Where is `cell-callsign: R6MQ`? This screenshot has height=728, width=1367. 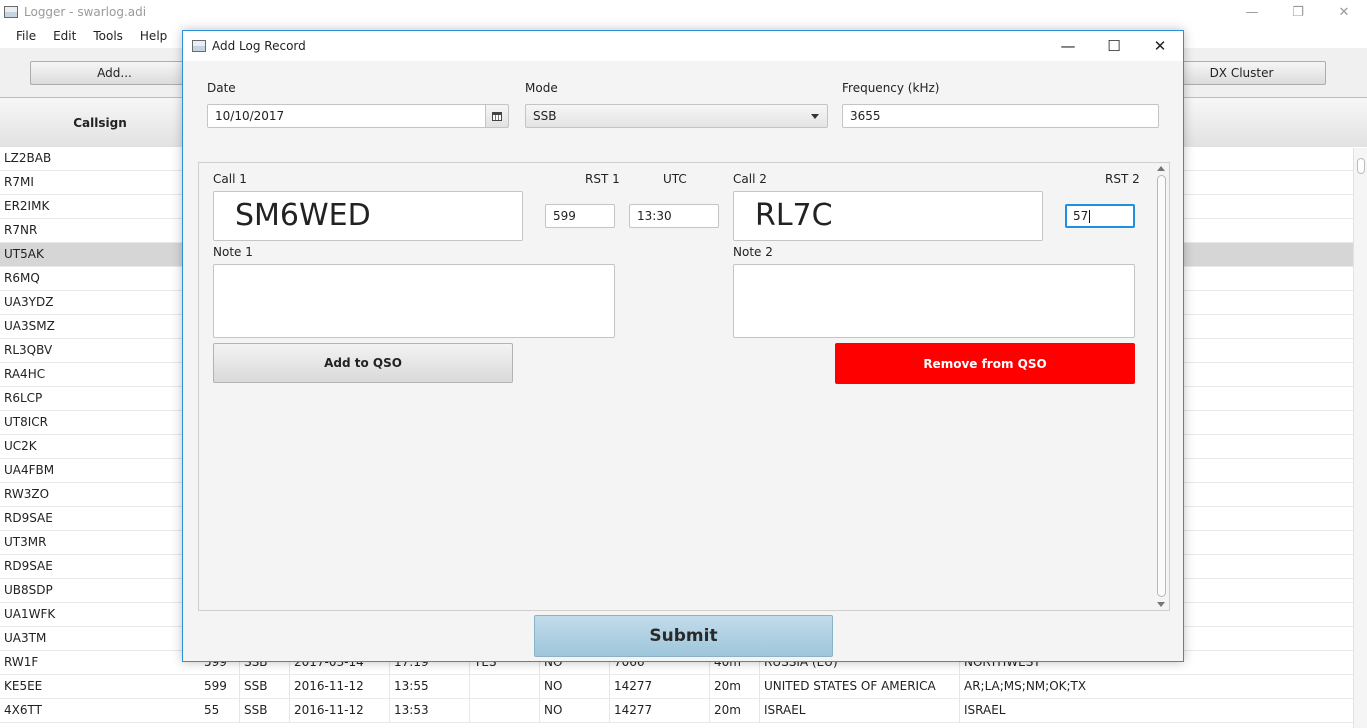
cell-callsign: R6MQ is located at coordinates (22, 278).